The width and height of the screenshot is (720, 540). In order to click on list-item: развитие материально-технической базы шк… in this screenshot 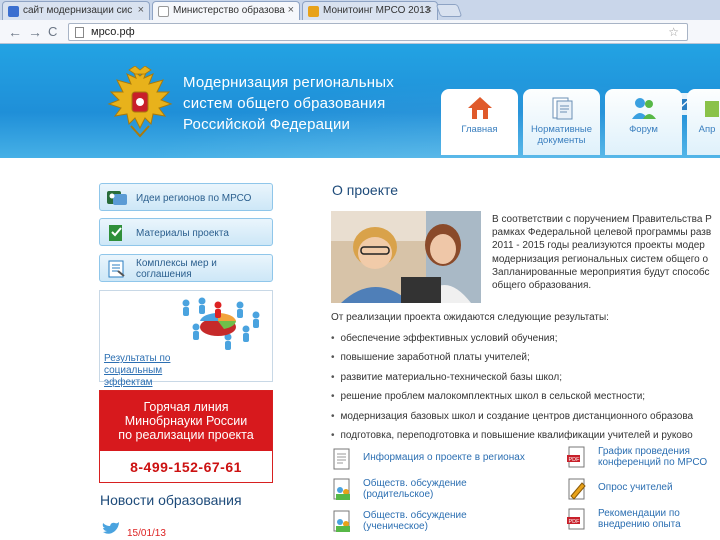, I will do `click(525, 381)`.